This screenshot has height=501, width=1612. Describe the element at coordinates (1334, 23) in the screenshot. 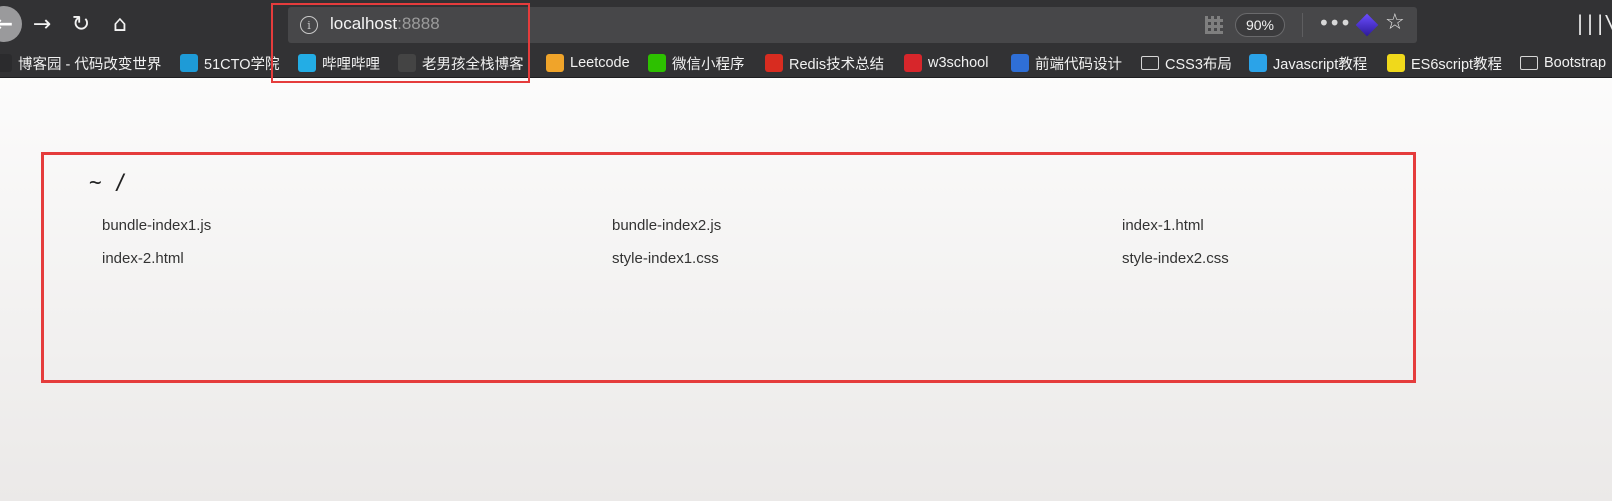

I see `more-actions-icon: •••` at that location.